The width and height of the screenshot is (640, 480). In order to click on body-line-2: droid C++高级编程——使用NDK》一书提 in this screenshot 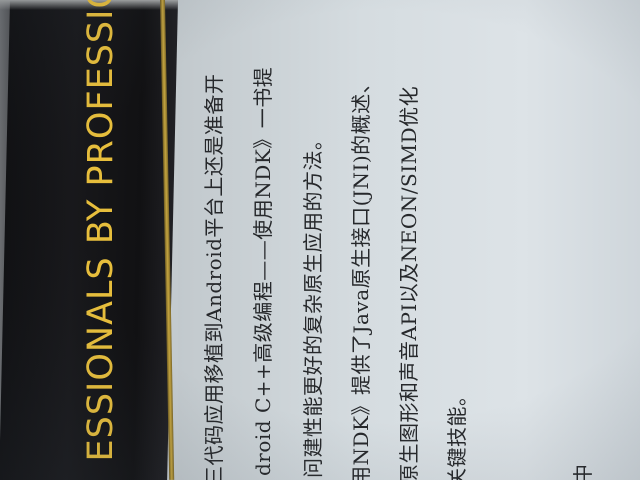, I will do `click(263, 271)`.